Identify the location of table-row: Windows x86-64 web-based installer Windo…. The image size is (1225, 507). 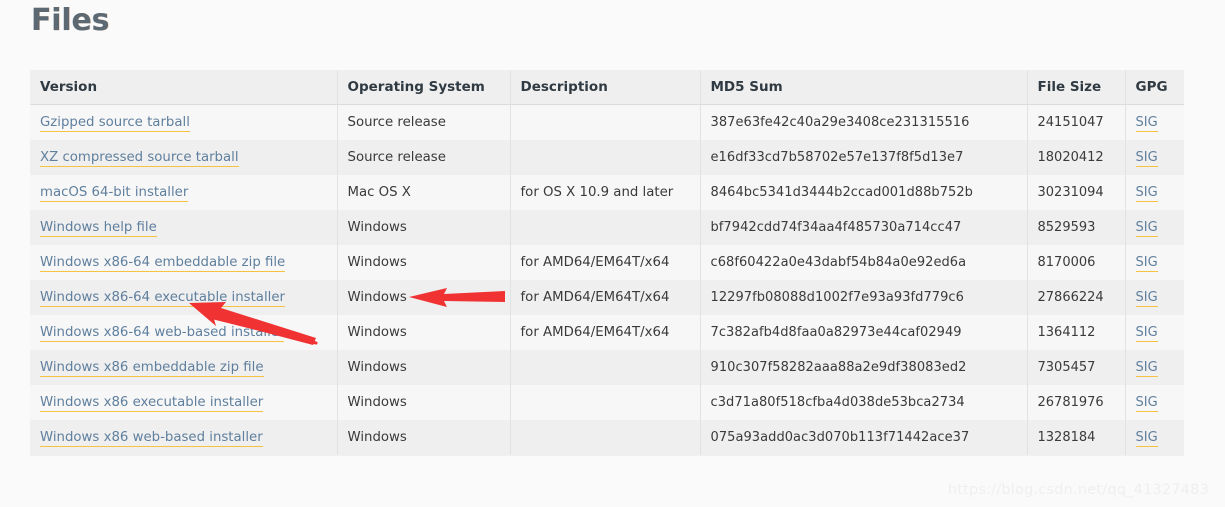
(607, 332).